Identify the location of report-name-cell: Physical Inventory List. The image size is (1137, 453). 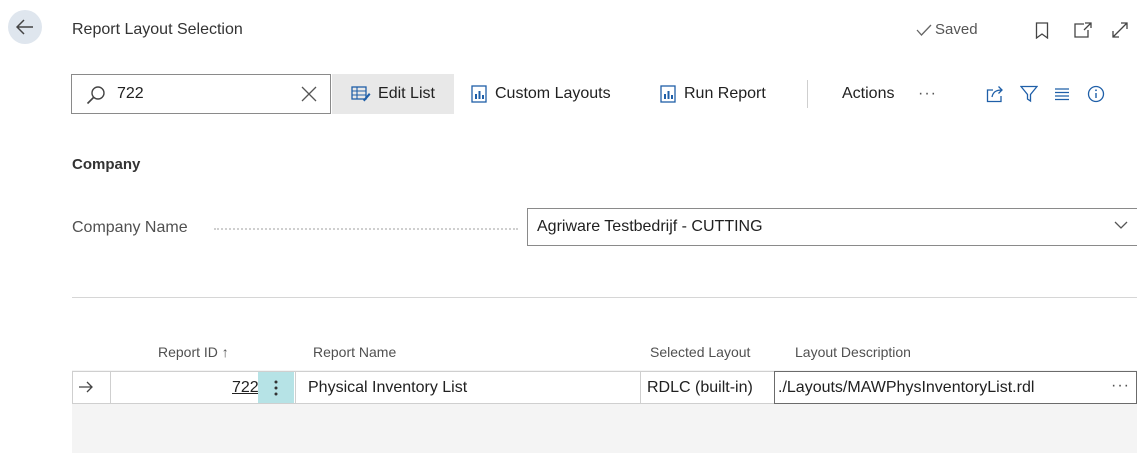
(388, 387).